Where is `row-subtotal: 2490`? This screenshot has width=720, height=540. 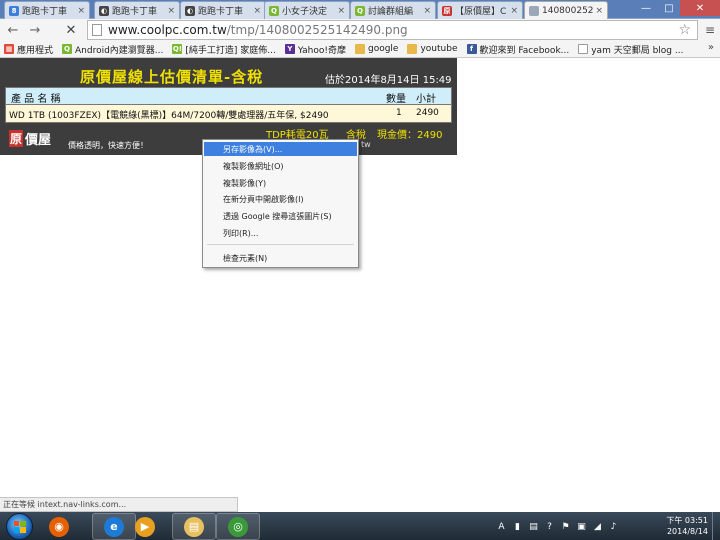 row-subtotal: 2490 is located at coordinates (427, 113).